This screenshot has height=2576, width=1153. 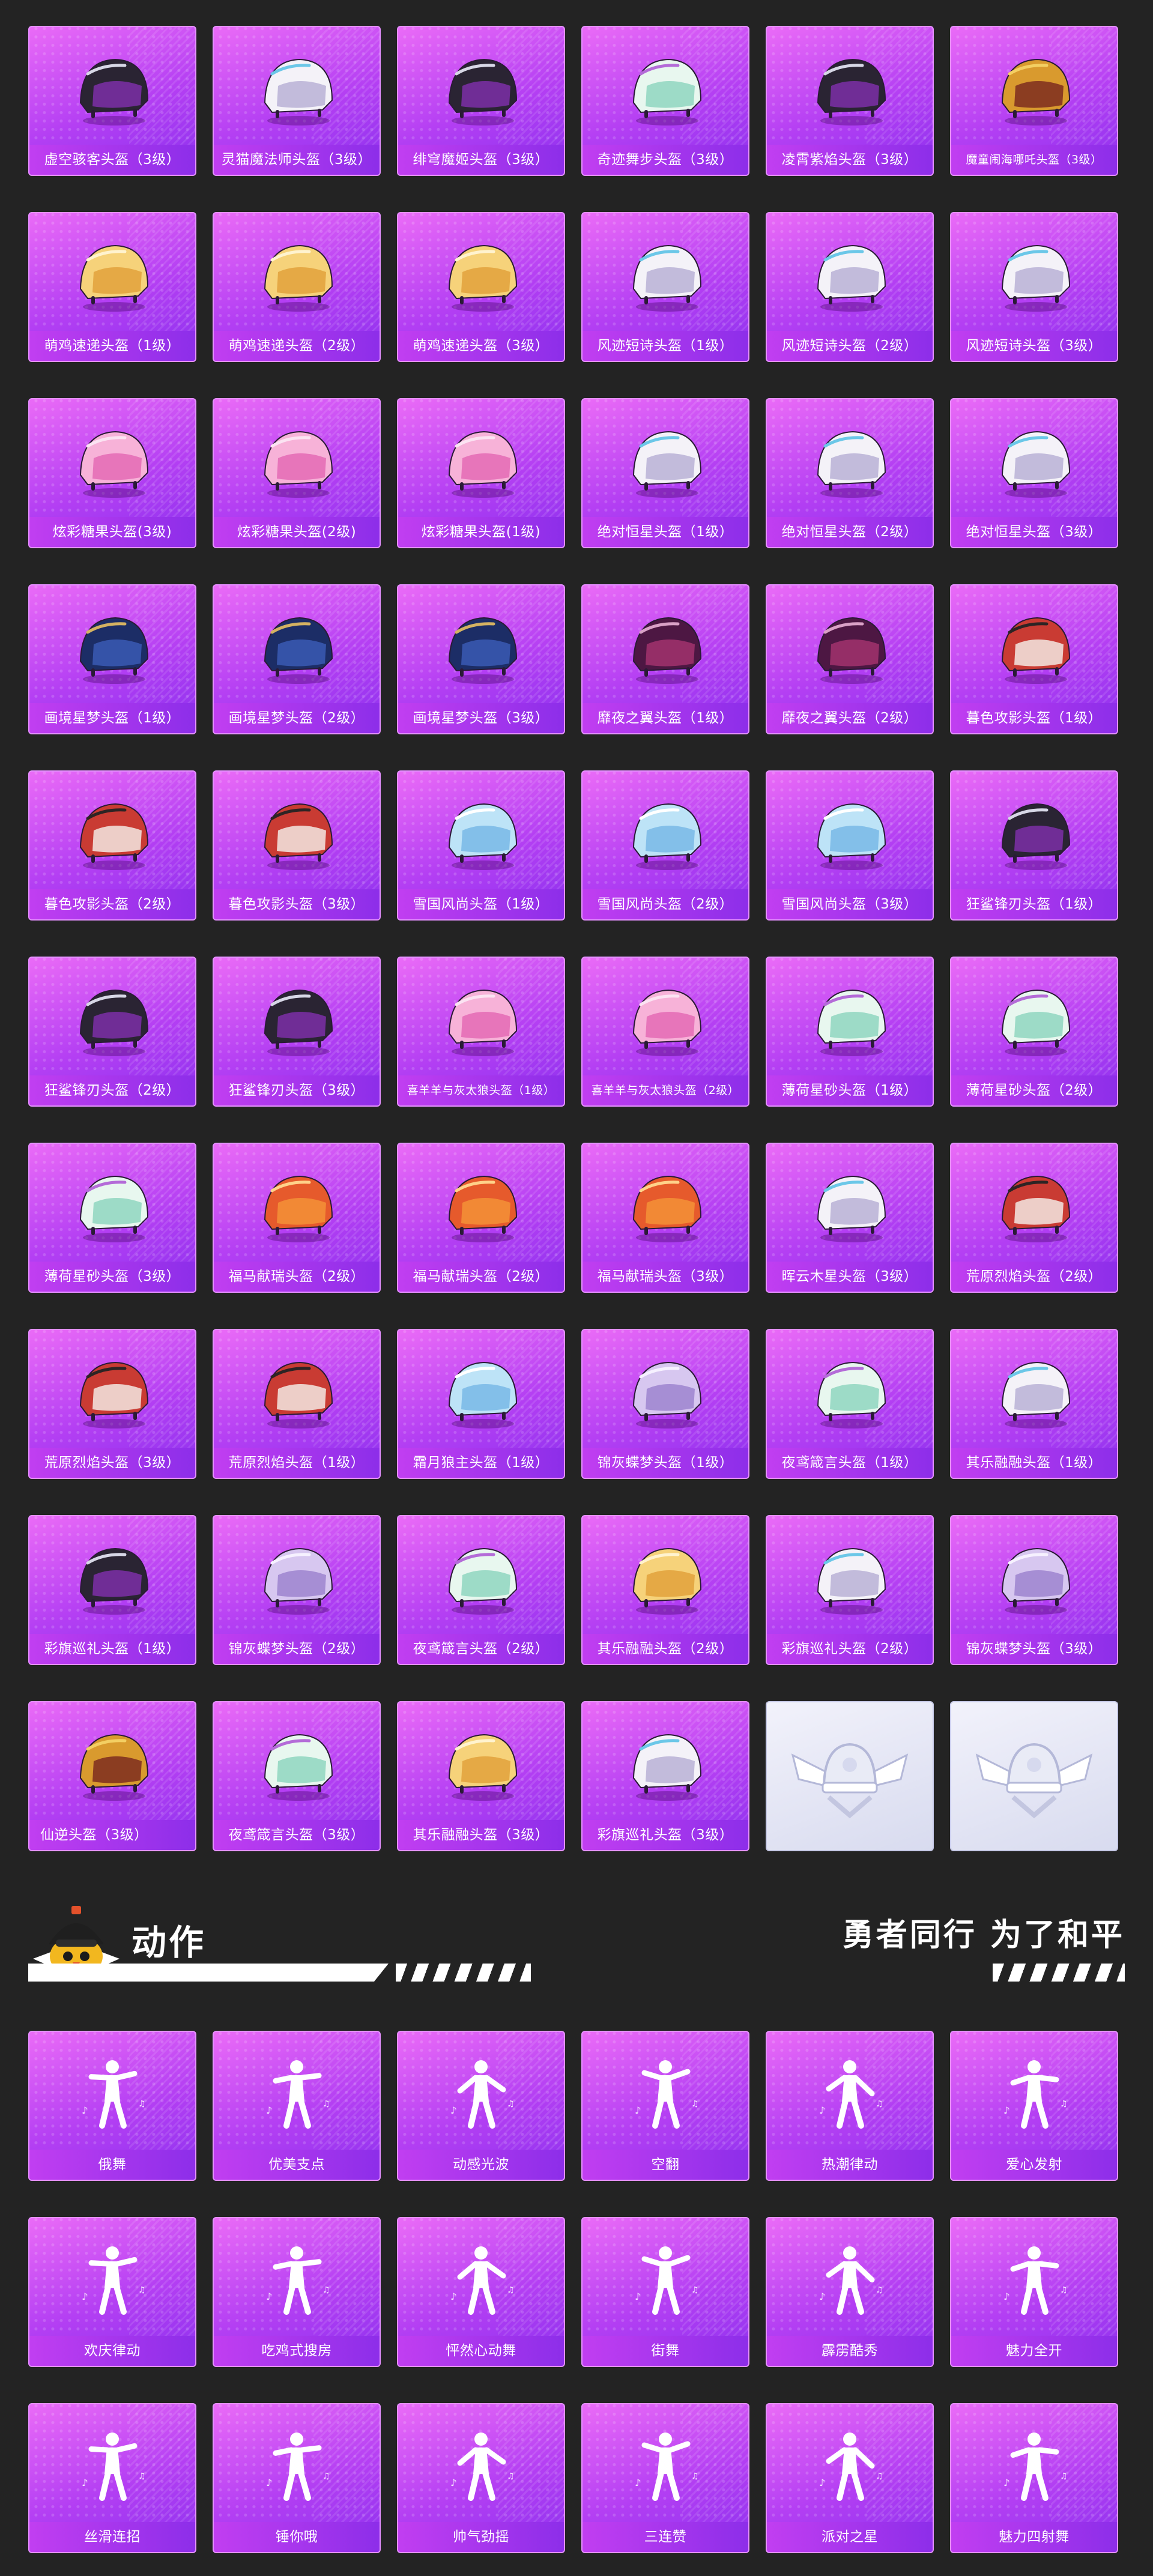 What do you see at coordinates (850, 659) in the screenshot?
I see `helmet-card: 靡夜之翼头盔（2级）` at bounding box center [850, 659].